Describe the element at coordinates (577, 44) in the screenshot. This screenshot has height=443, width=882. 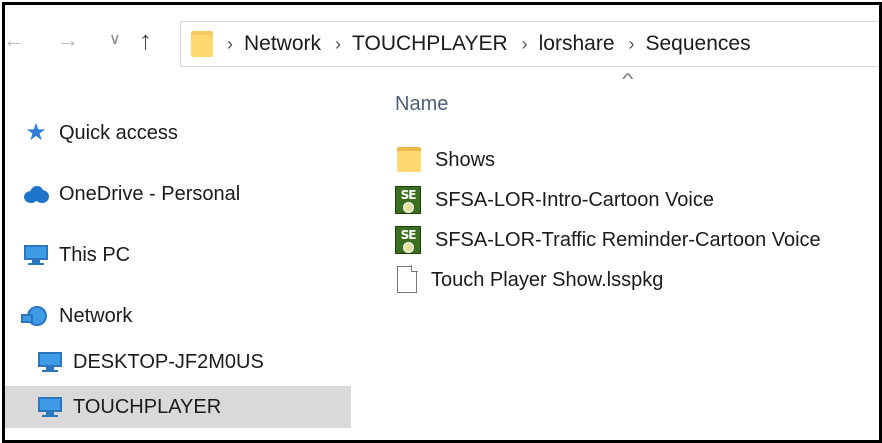
I see `breadcrumb-lorshare: lorshare` at that location.